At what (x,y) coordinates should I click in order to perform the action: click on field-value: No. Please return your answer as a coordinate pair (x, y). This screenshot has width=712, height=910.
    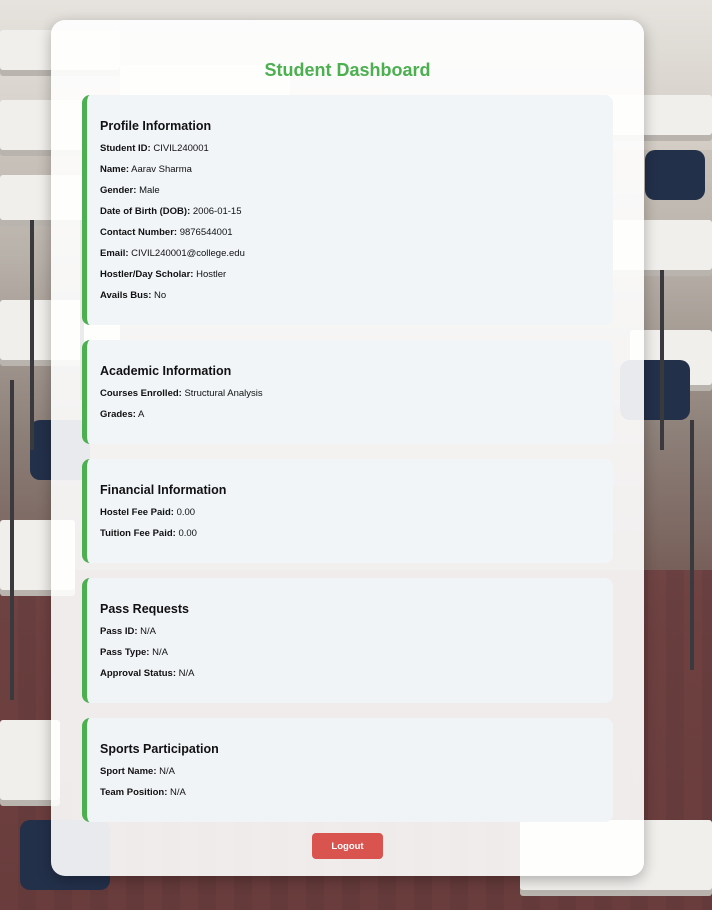
    Looking at the image, I should click on (160, 295).